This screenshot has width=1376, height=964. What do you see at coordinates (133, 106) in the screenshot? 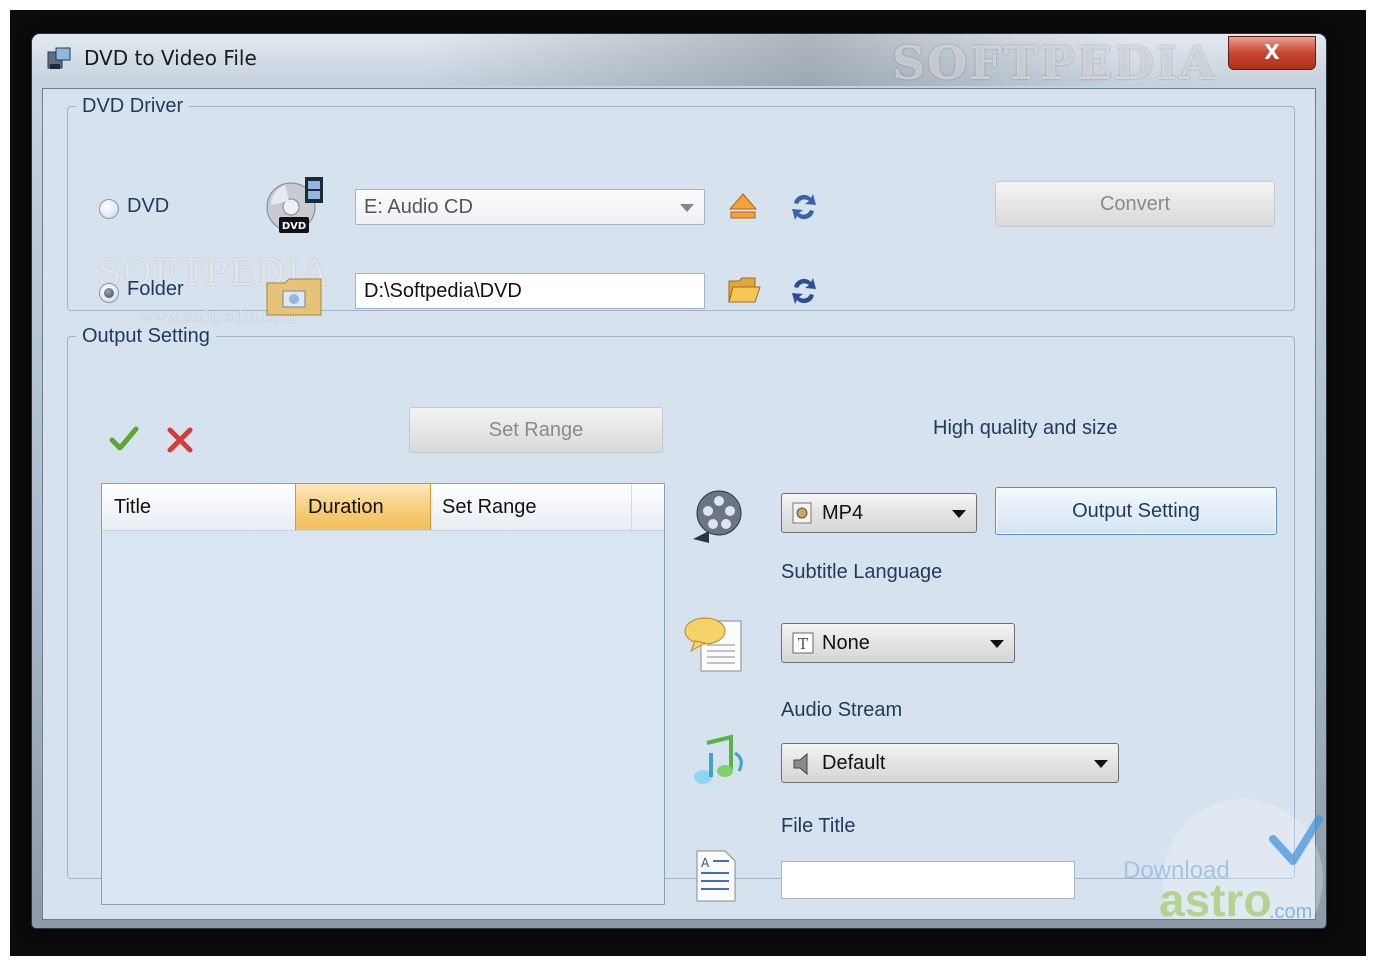
I see `dvd-driver-group-label: DVD Driver` at bounding box center [133, 106].